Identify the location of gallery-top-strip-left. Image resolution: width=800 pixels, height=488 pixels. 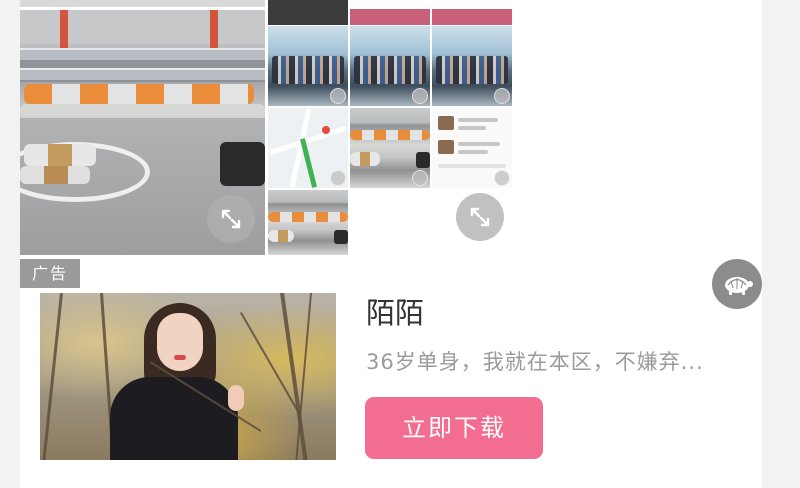
(142, 3).